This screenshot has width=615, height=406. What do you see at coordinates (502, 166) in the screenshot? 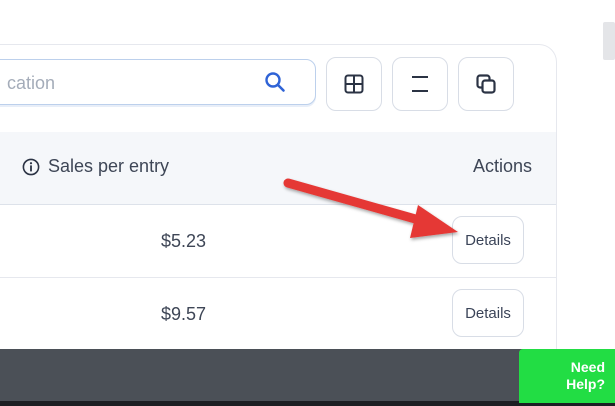
I see `column-header-actions: Actions` at bounding box center [502, 166].